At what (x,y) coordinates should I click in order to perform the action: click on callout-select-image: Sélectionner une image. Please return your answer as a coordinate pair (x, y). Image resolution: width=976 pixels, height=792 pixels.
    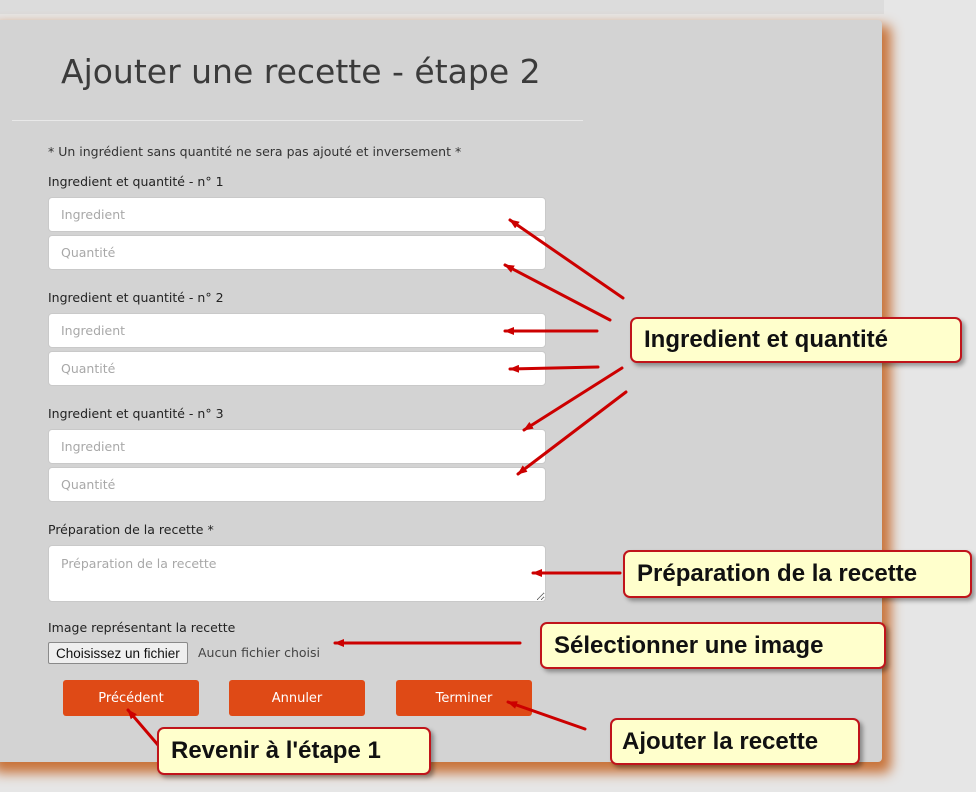
    Looking at the image, I should click on (713, 645).